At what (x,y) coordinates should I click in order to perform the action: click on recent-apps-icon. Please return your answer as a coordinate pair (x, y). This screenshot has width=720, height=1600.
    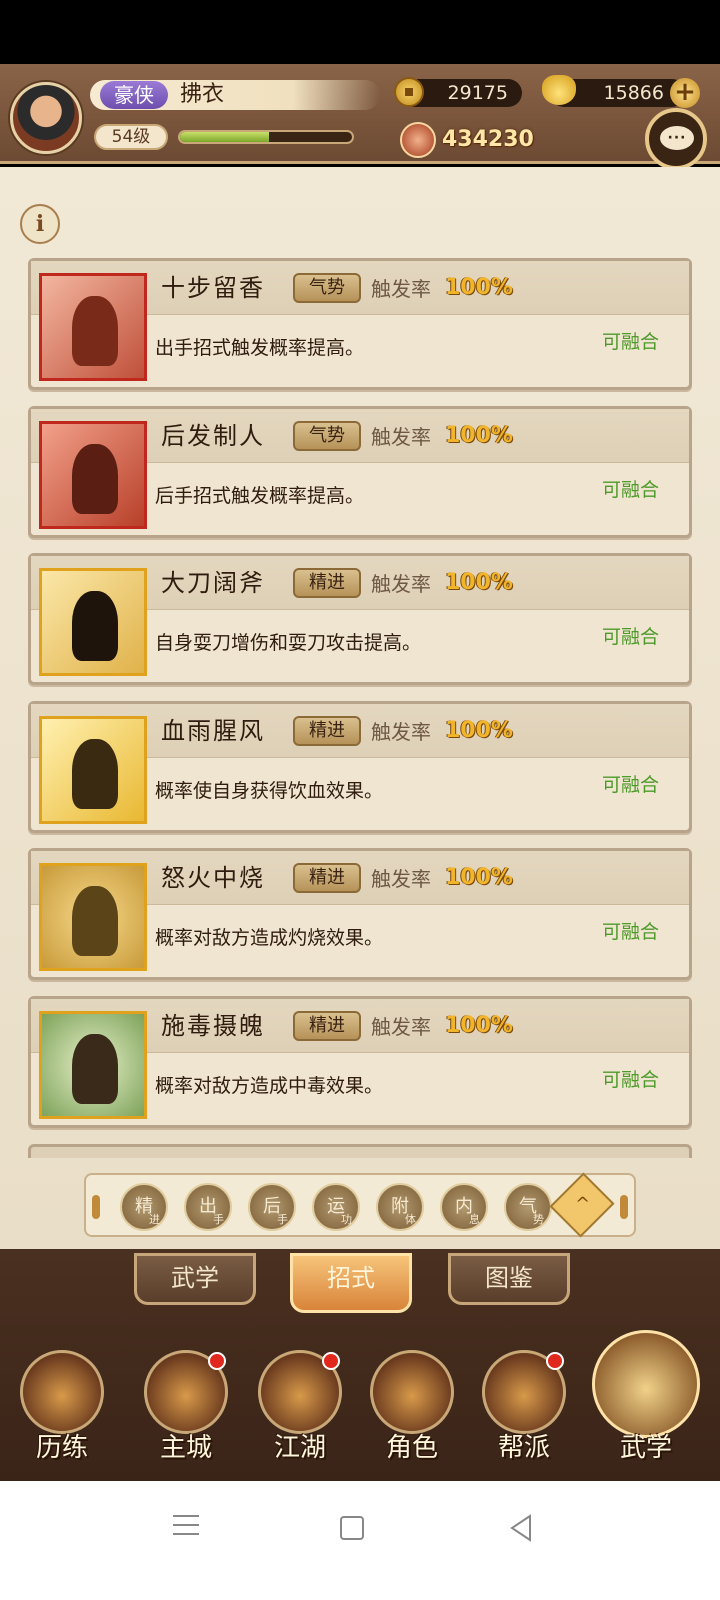
    Looking at the image, I should click on (186, 1528).